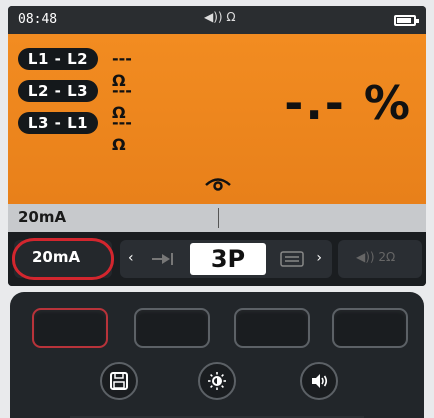 The height and width of the screenshot is (418, 434). I want to click on phase-label: L1 - L2, so click(58, 59).